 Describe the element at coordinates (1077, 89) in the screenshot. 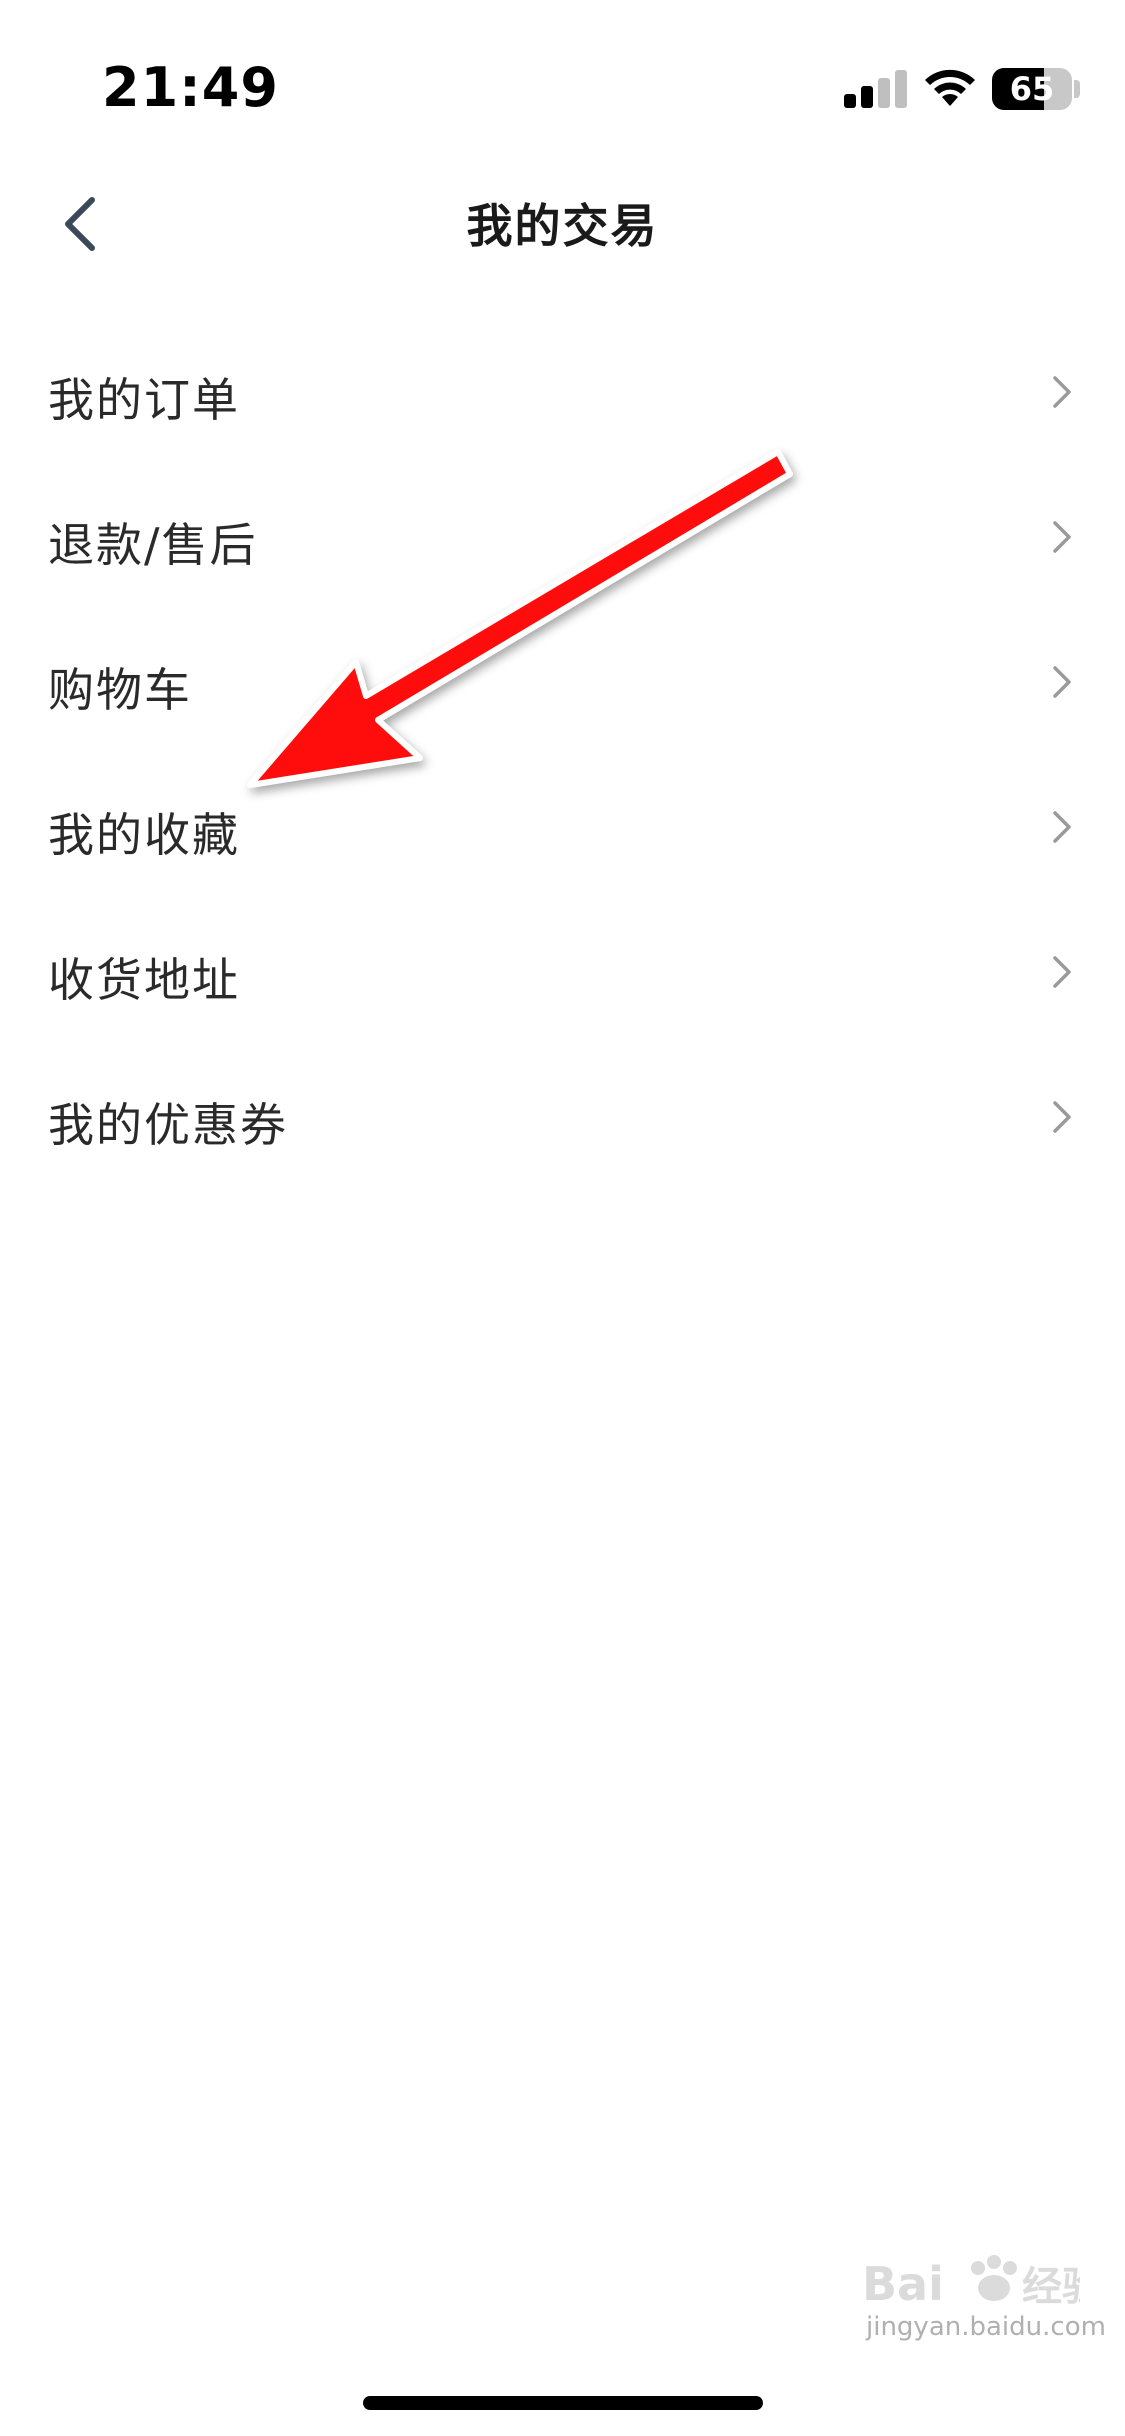

I see `battery-cap` at that location.